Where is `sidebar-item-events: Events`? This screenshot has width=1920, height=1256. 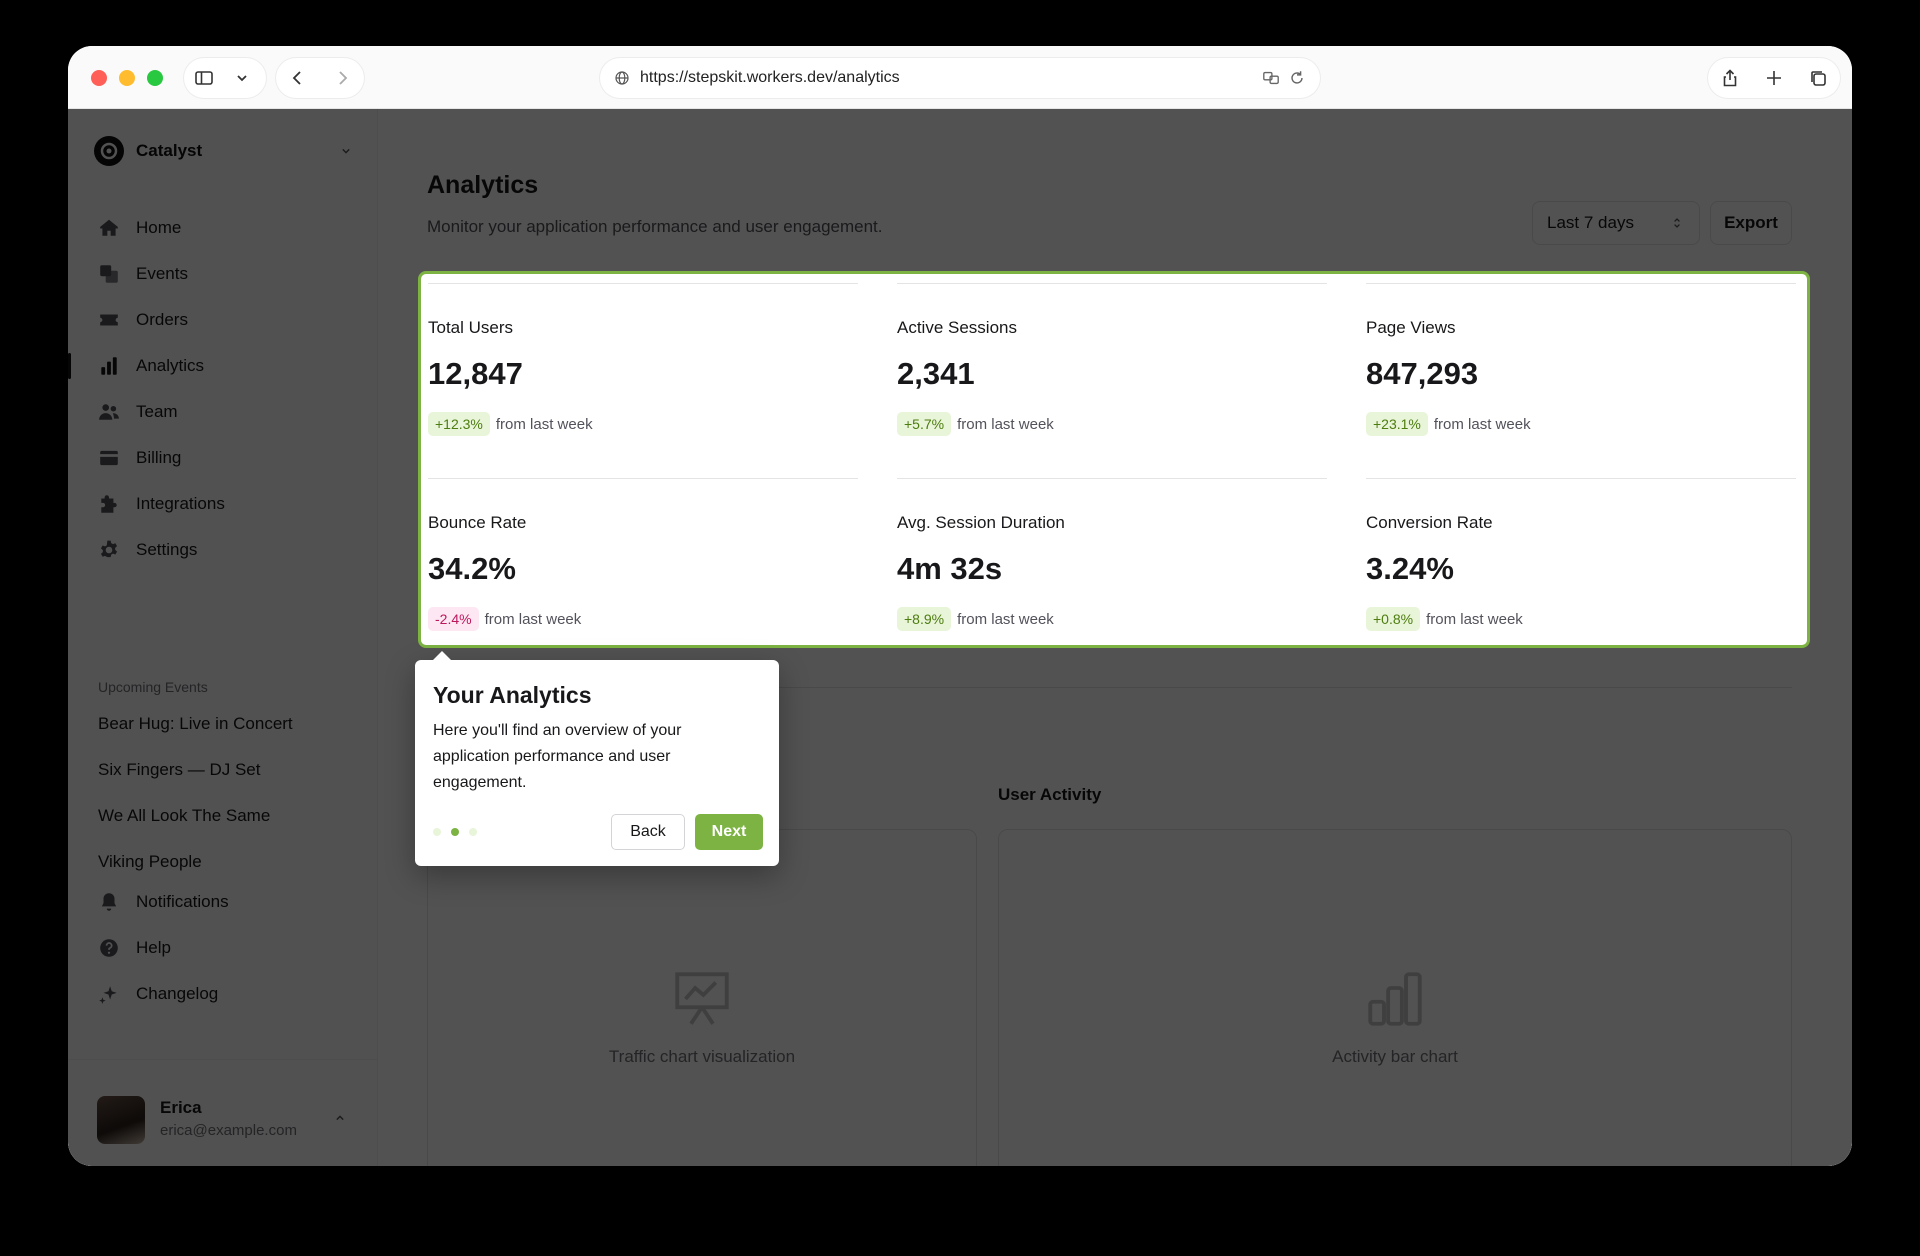 sidebar-item-events: Events is located at coordinates (224, 274).